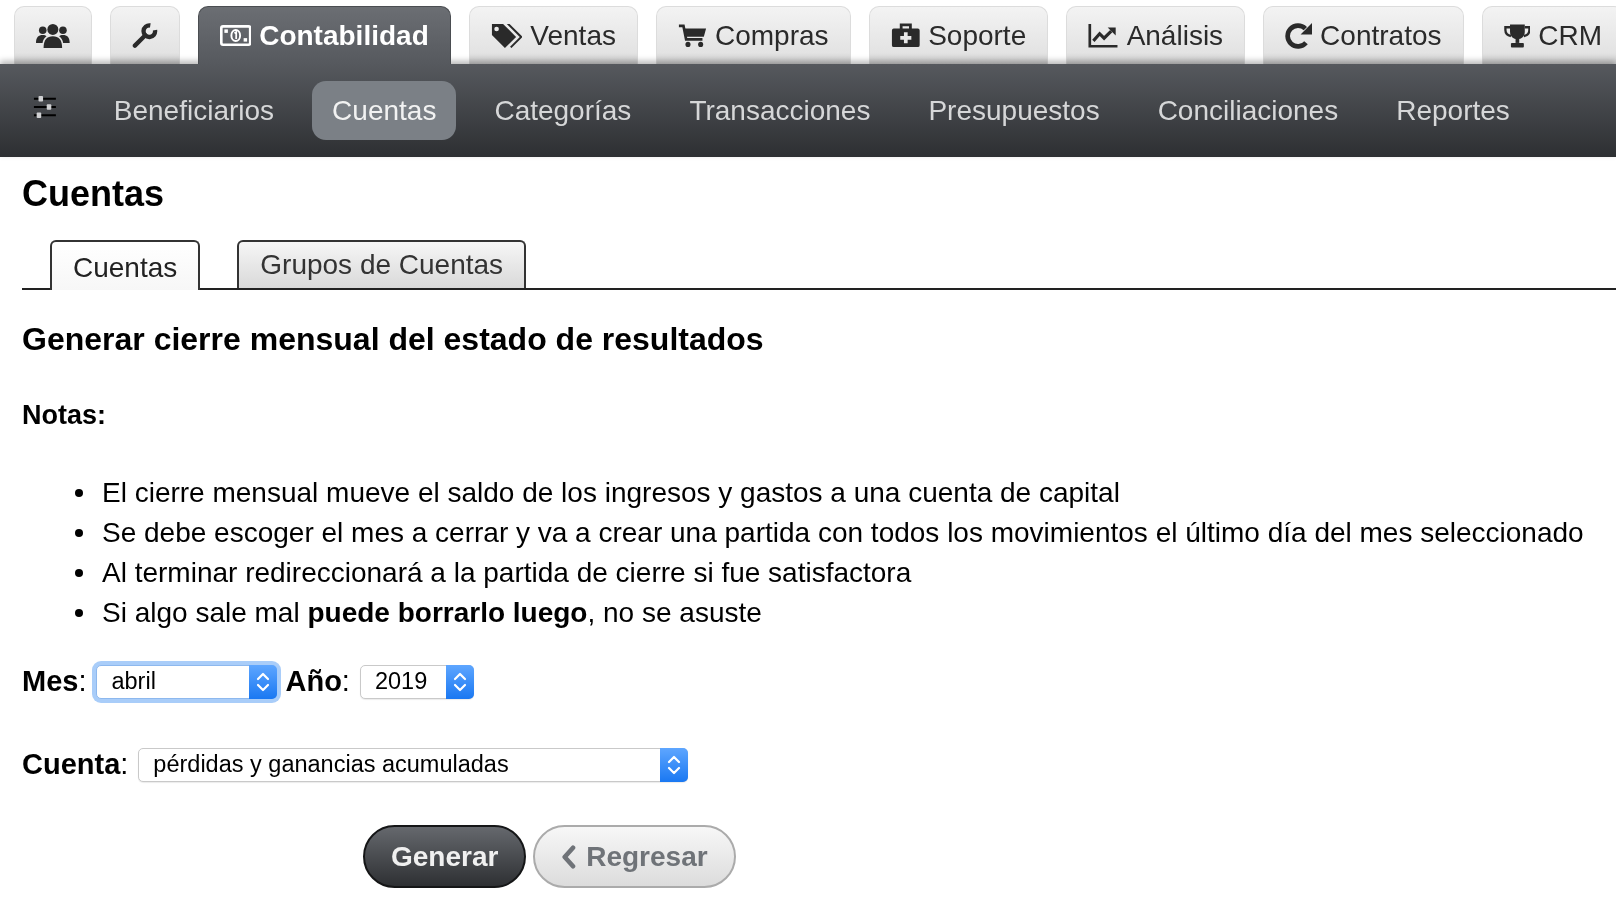 This screenshot has width=1616, height=904. What do you see at coordinates (753, 35) in the screenshot?
I see `module-tab: Compras` at bounding box center [753, 35].